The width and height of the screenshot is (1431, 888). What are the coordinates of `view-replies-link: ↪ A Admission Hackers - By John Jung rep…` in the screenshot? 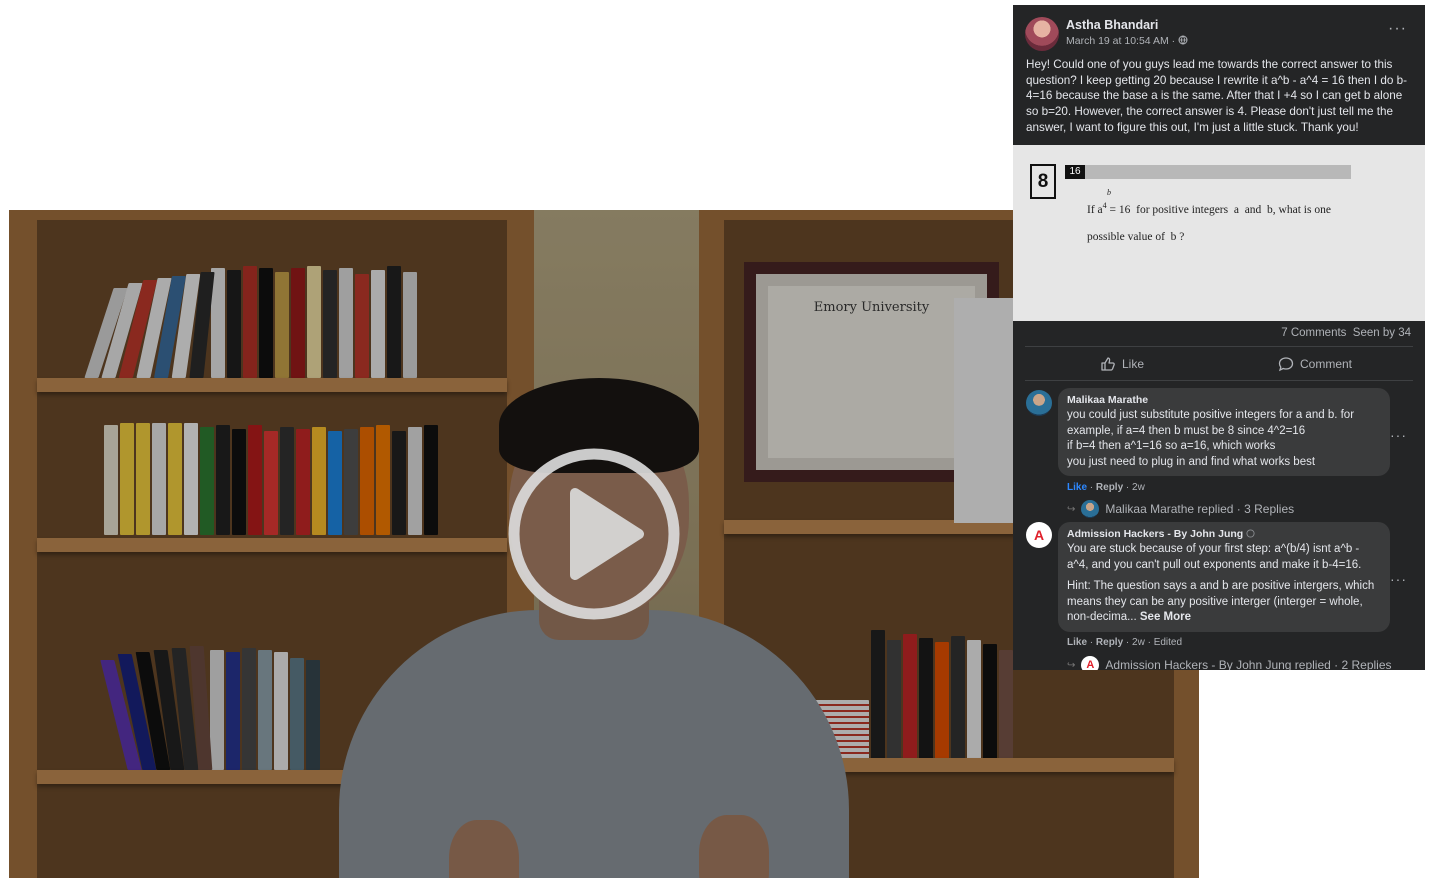 It's located at (1229, 663).